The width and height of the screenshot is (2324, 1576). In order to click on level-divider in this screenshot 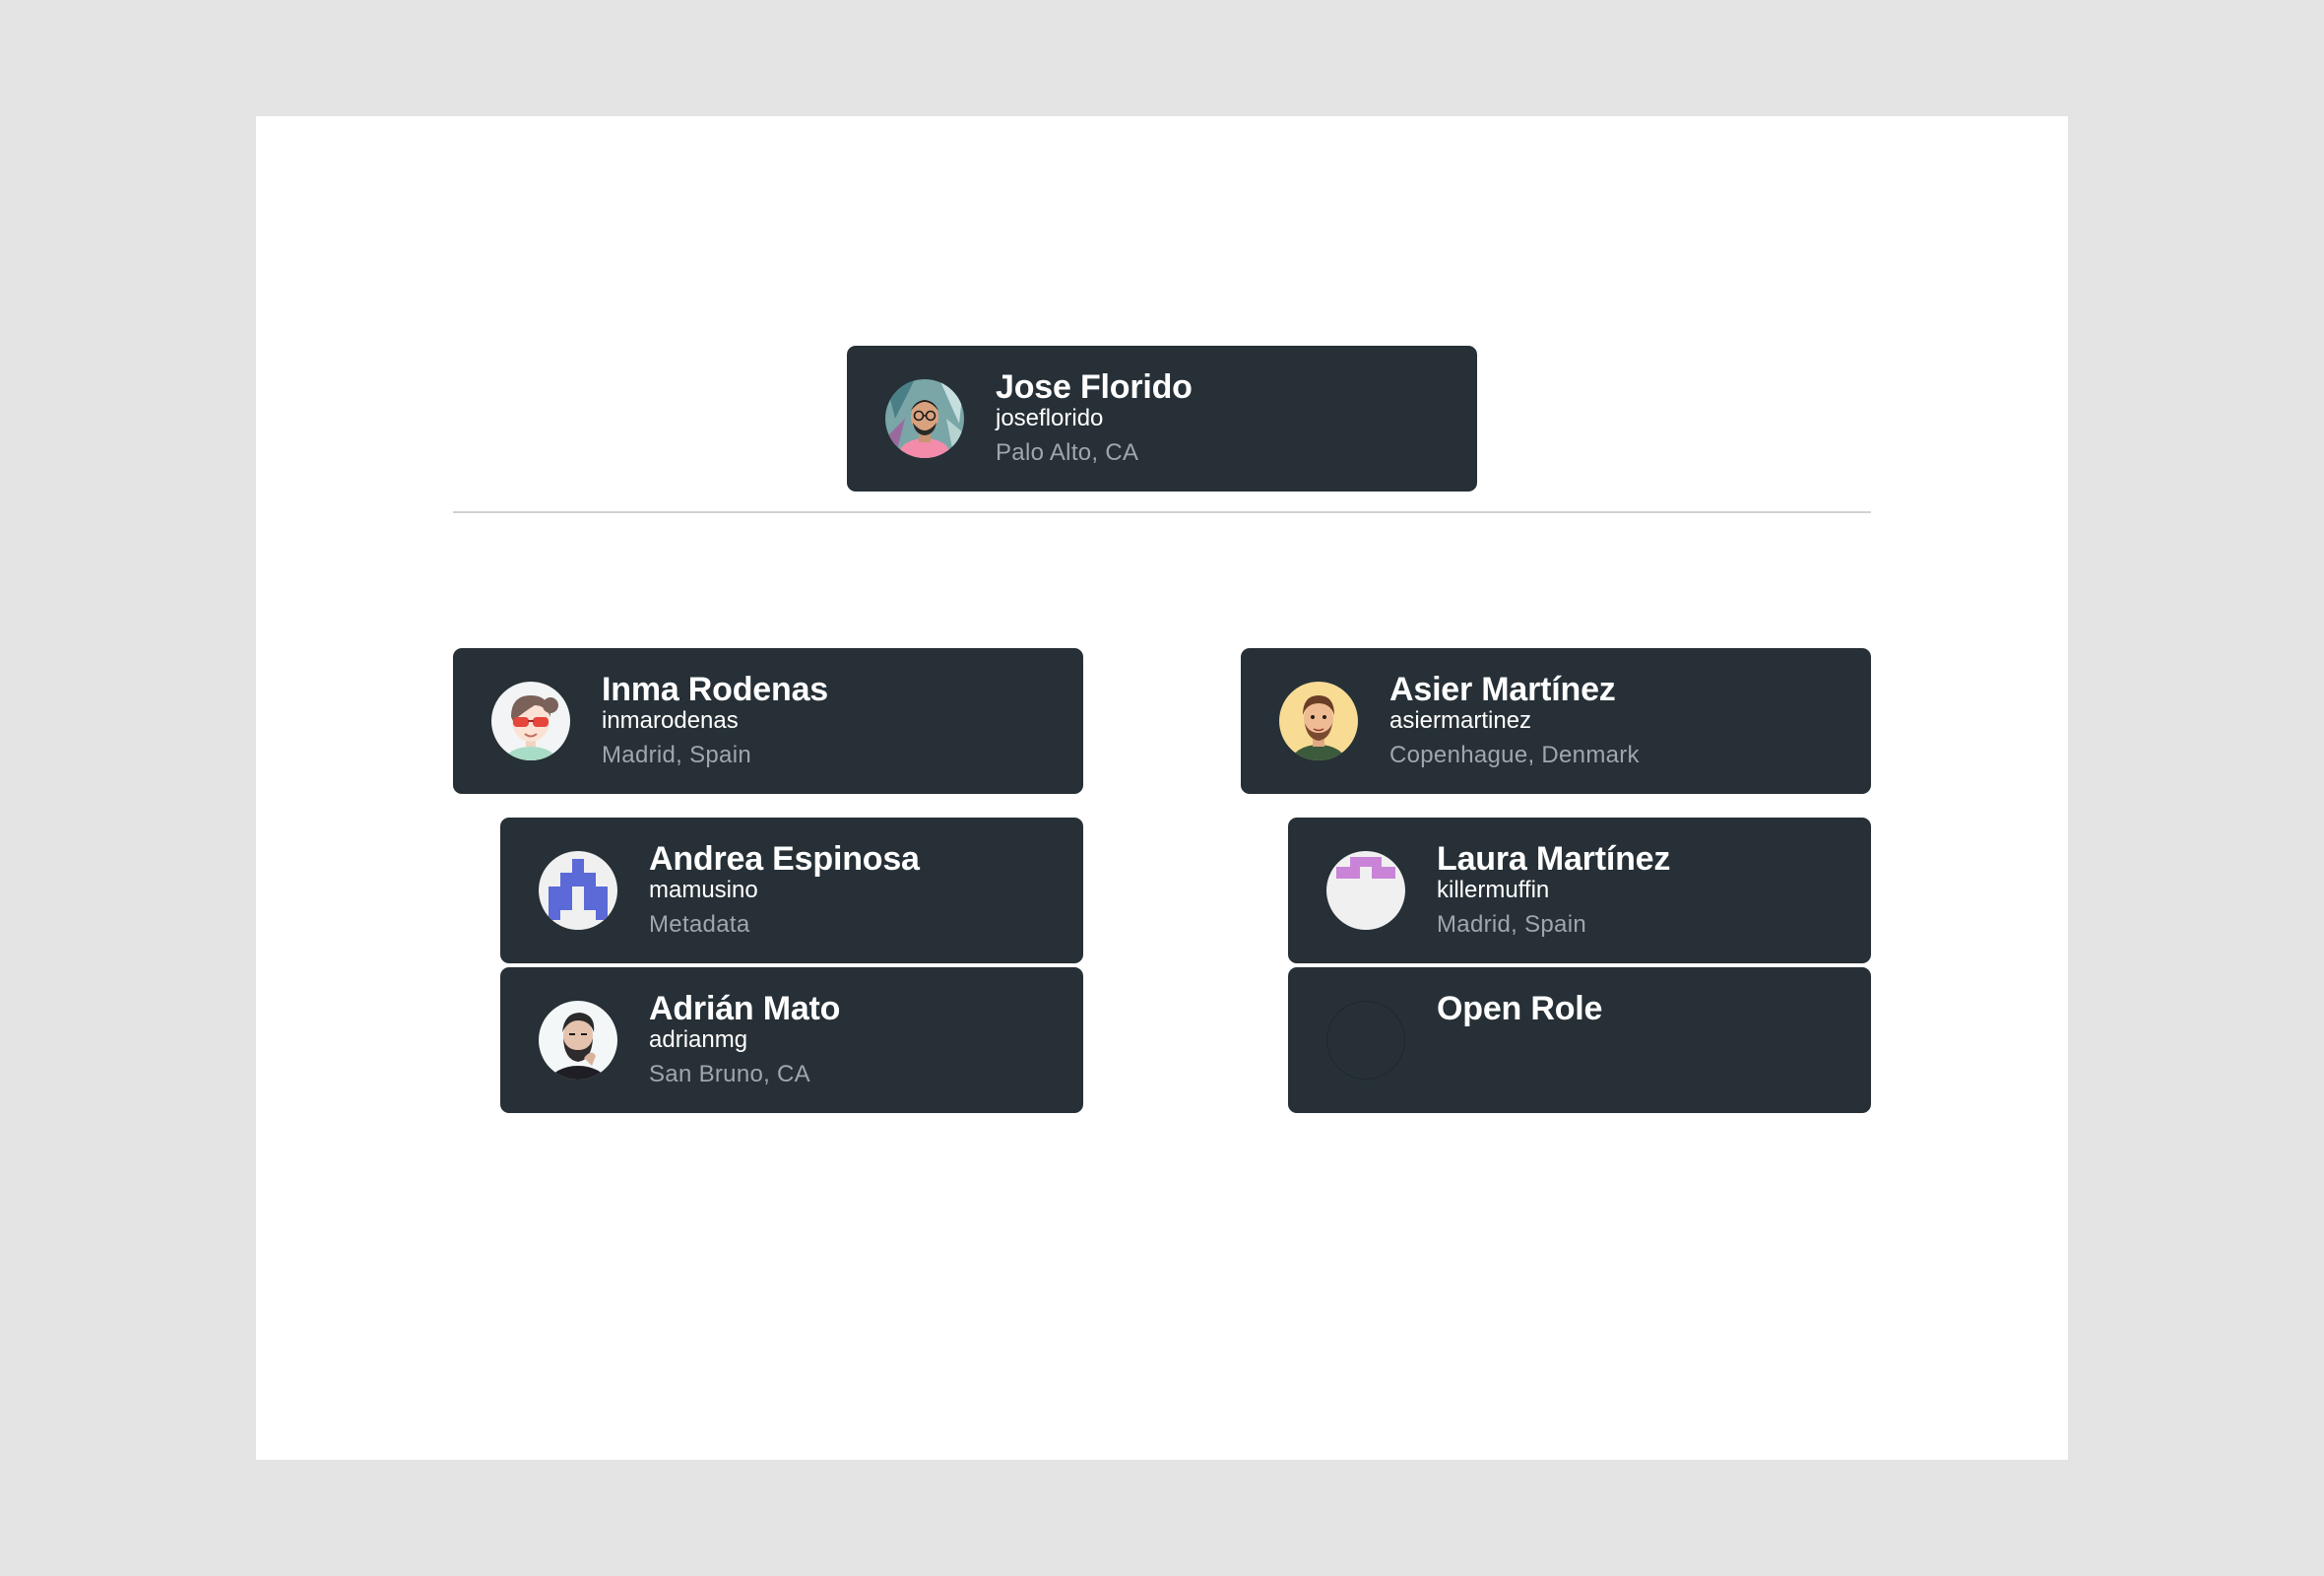, I will do `click(1162, 512)`.